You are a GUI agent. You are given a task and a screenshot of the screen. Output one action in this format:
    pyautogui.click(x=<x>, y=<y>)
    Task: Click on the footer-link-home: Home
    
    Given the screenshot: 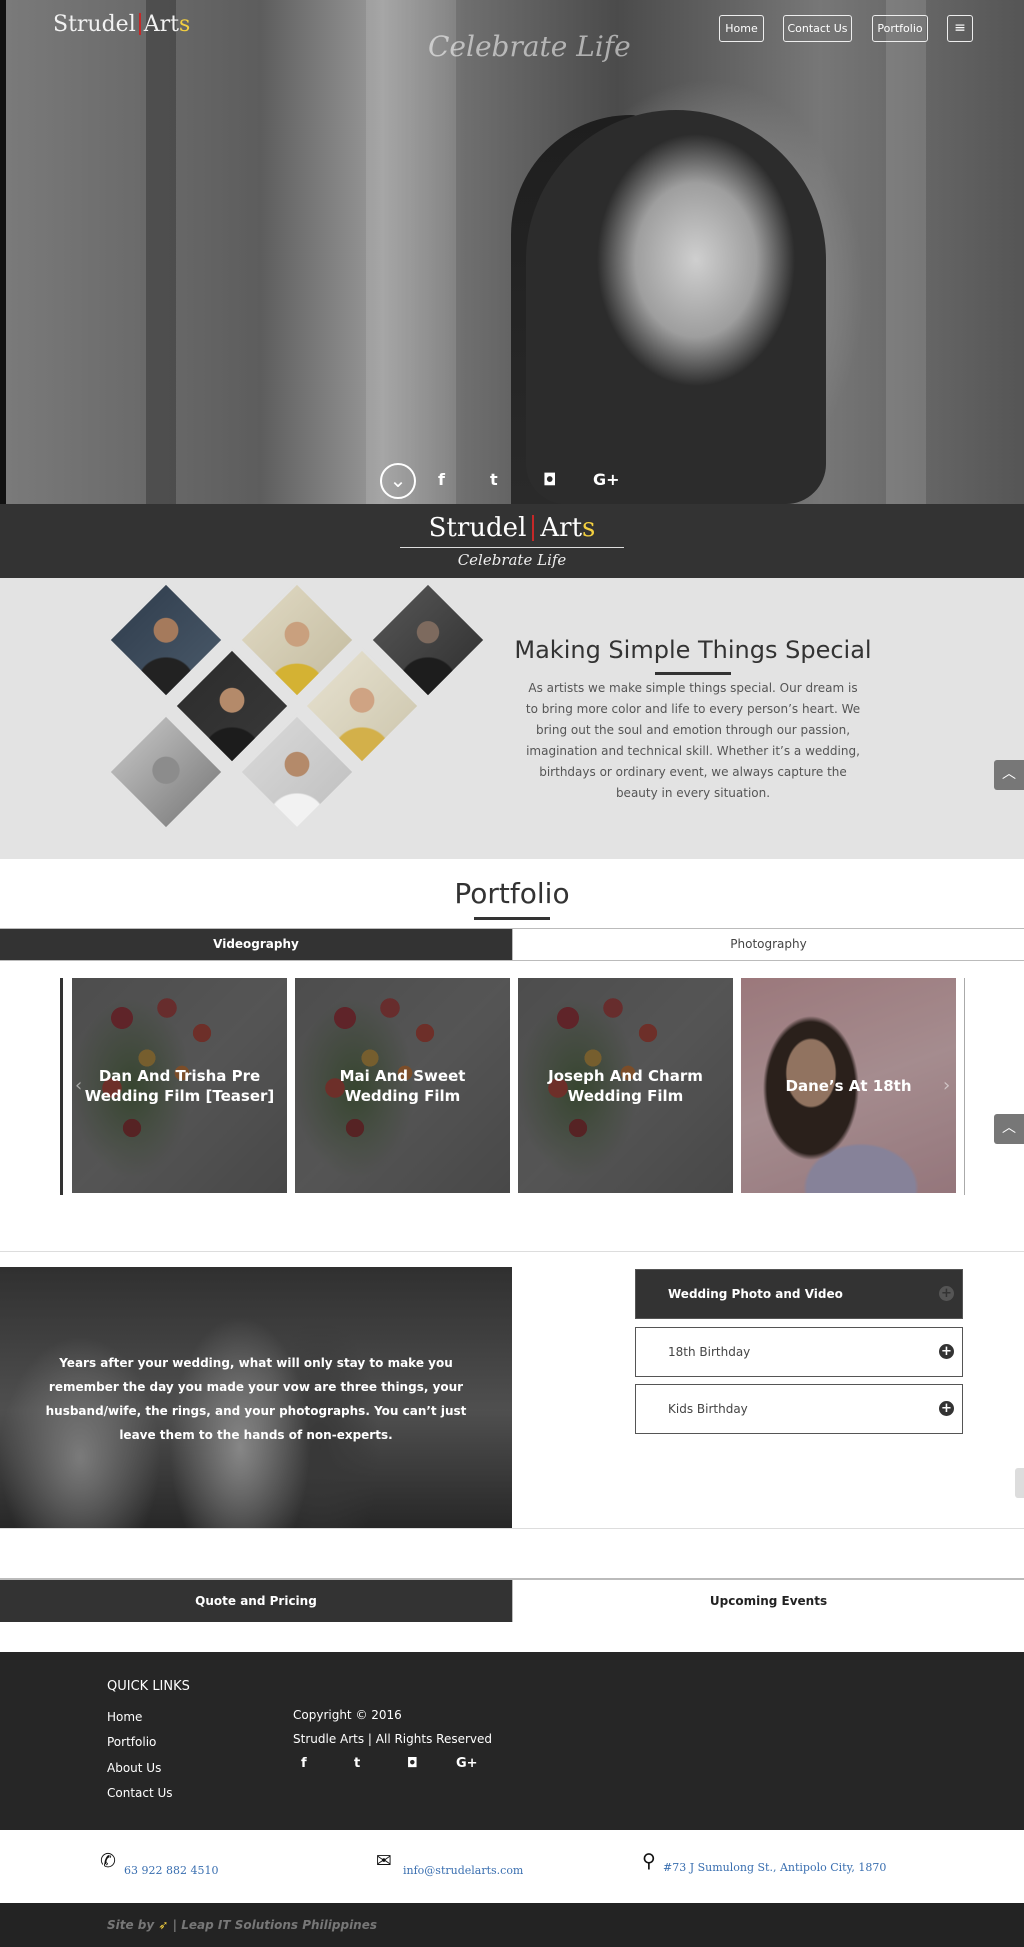 What is the action you would take?
    pyautogui.click(x=124, y=1717)
    